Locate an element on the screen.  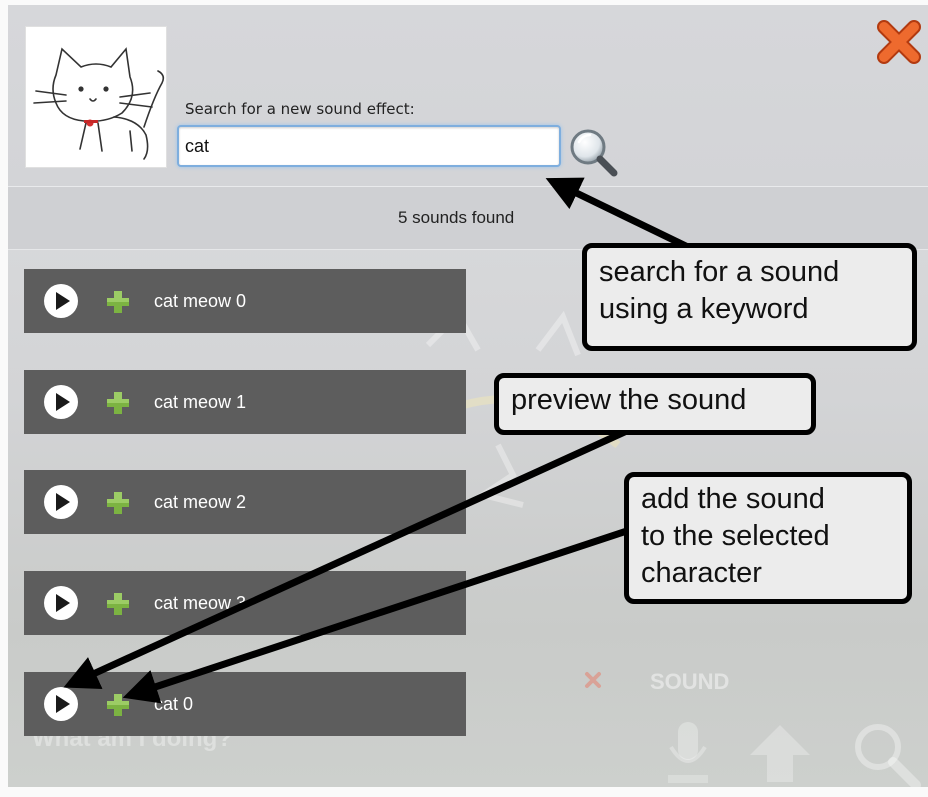
callout-add-line-3: character is located at coordinates (701, 572).